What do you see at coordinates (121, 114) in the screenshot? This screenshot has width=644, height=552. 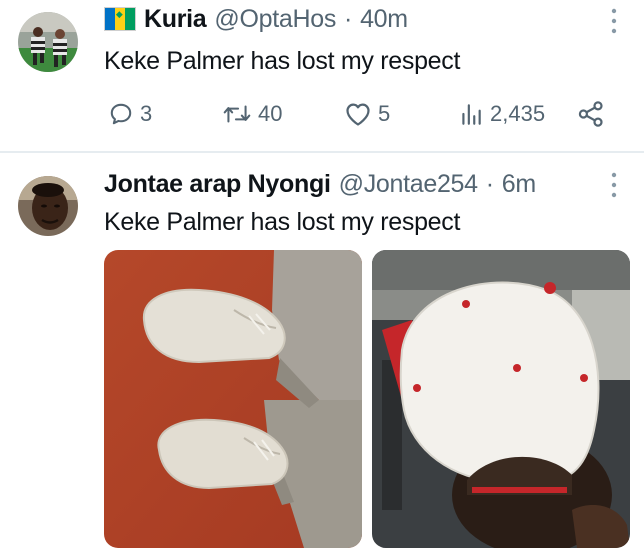 I see `reply-icon` at bounding box center [121, 114].